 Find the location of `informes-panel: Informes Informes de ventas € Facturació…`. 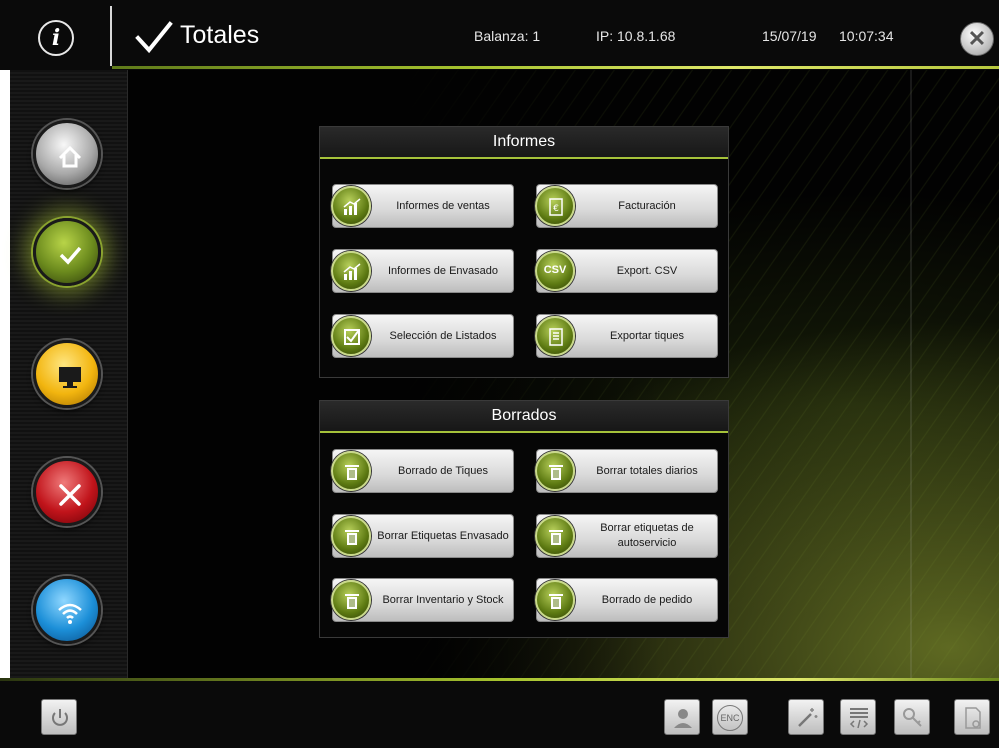

informes-panel: Informes Informes de ventas € Facturació… is located at coordinates (524, 252).